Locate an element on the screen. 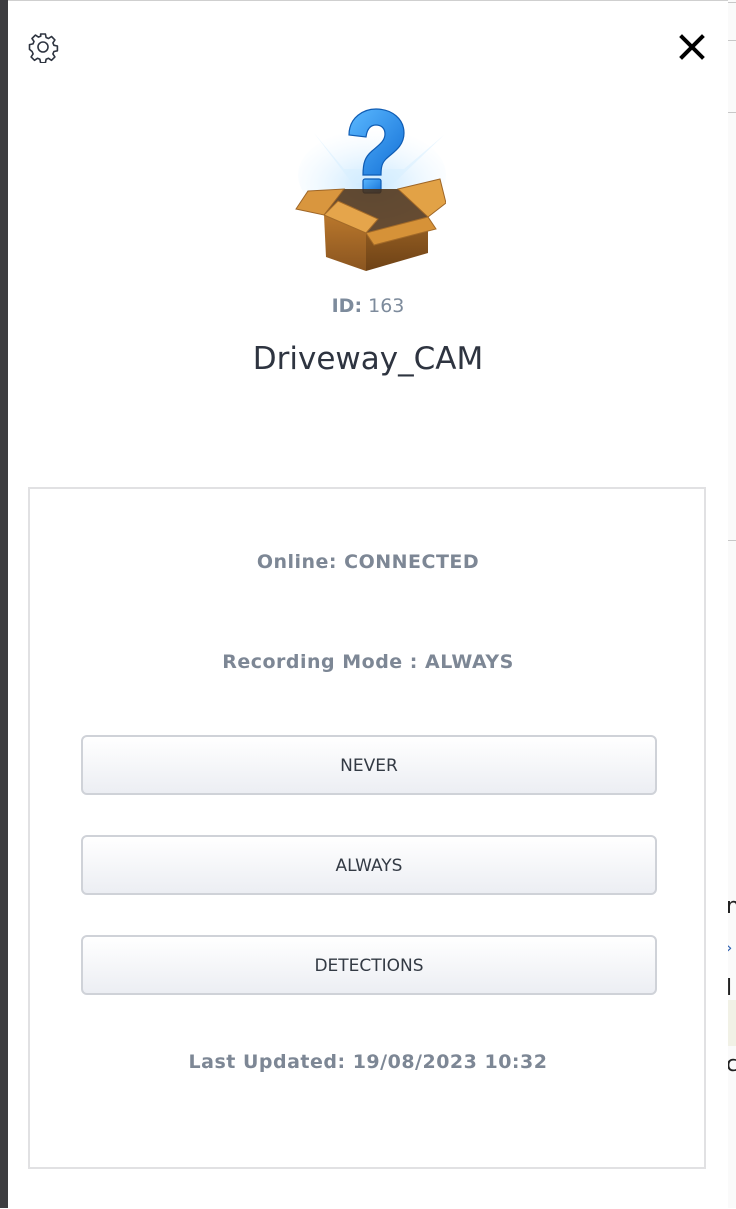 The height and width of the screenshot is (1209, 736). background-app-strip: n › l c is located at coordinates (732, 604).